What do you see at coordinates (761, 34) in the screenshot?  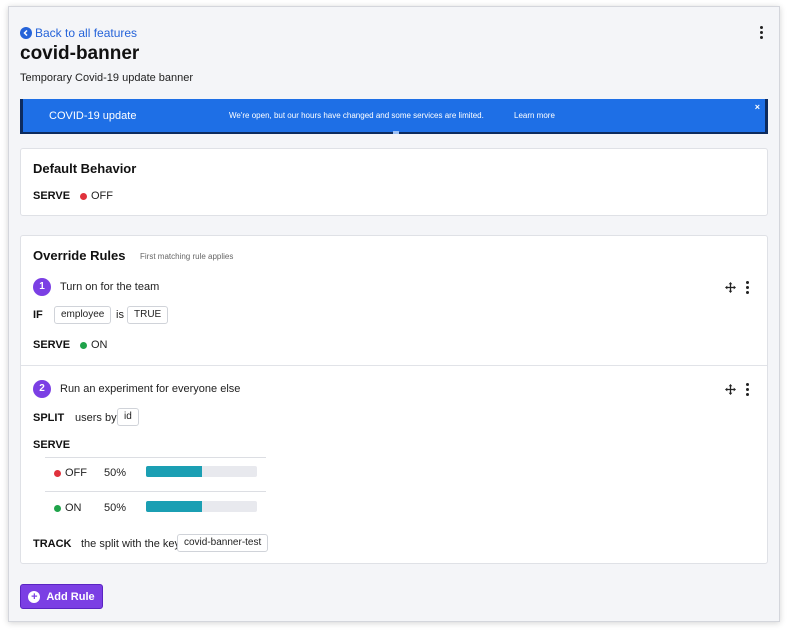 I see `more-options-icon` at bounding box center [761, 34].